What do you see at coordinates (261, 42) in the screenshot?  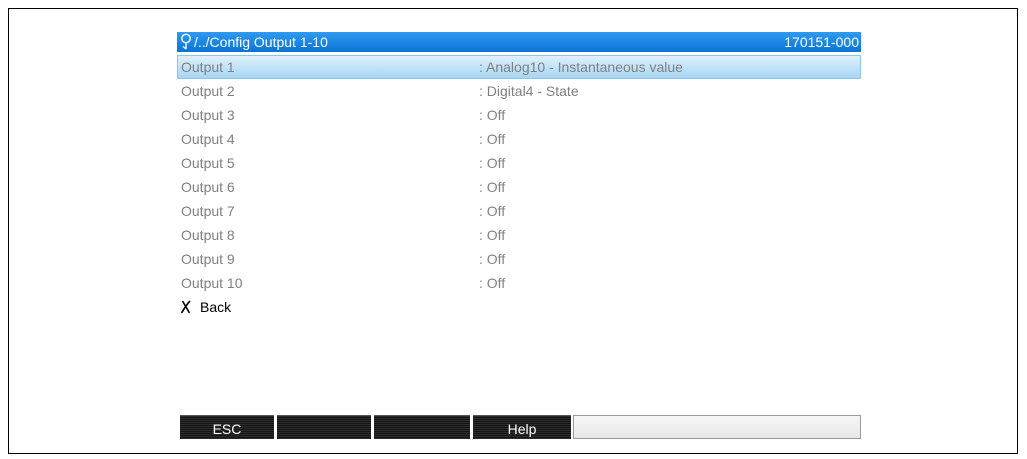 I see `breadcrumb-path: /../Config Output 1-10` at bounding box center [261, 42].